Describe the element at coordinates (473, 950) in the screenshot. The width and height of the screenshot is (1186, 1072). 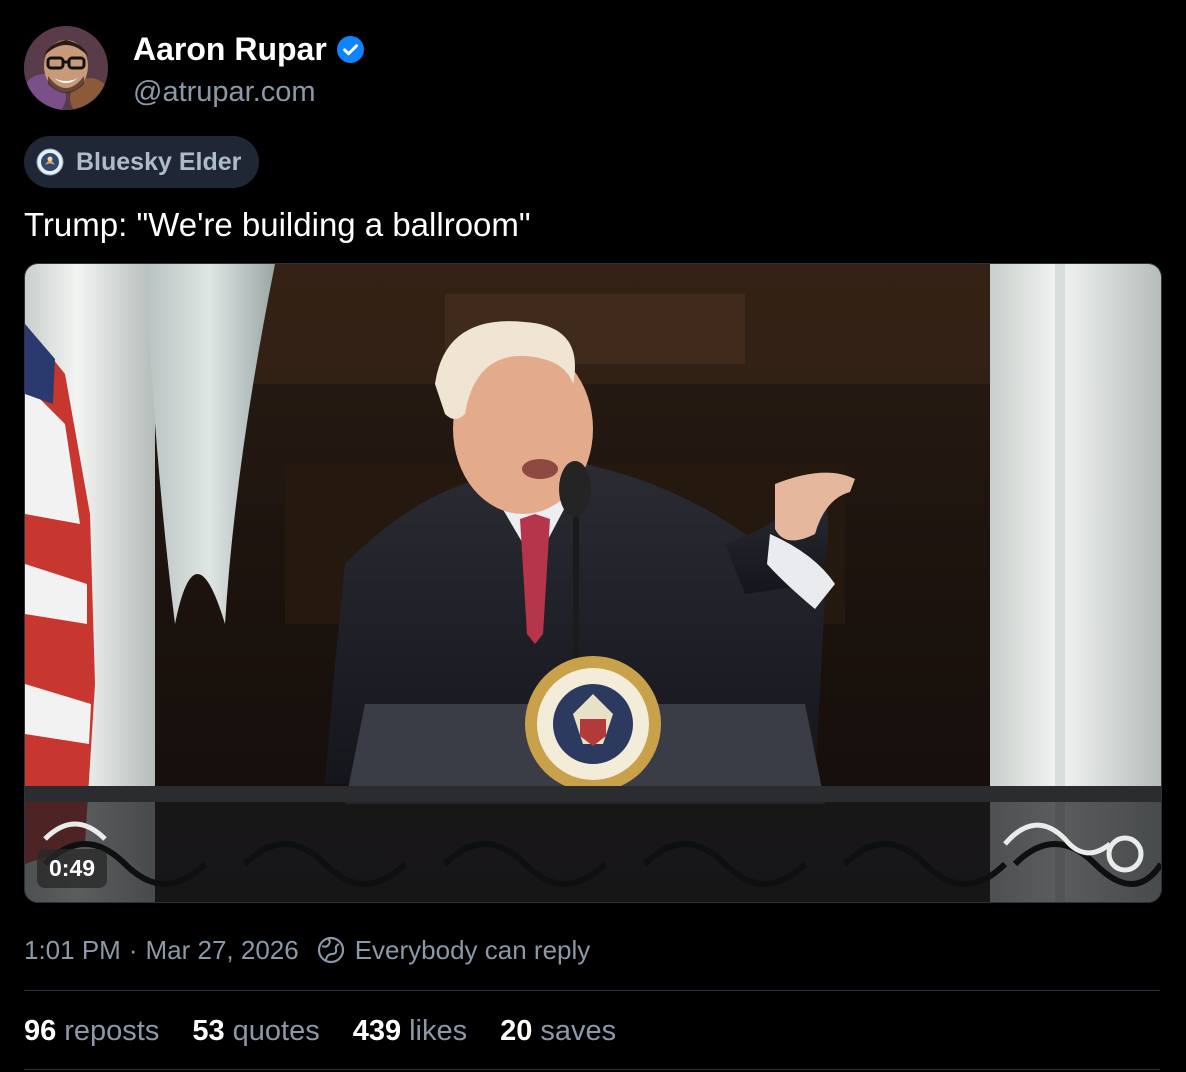
I see `reply-setting: Everybody can reply` at that location.